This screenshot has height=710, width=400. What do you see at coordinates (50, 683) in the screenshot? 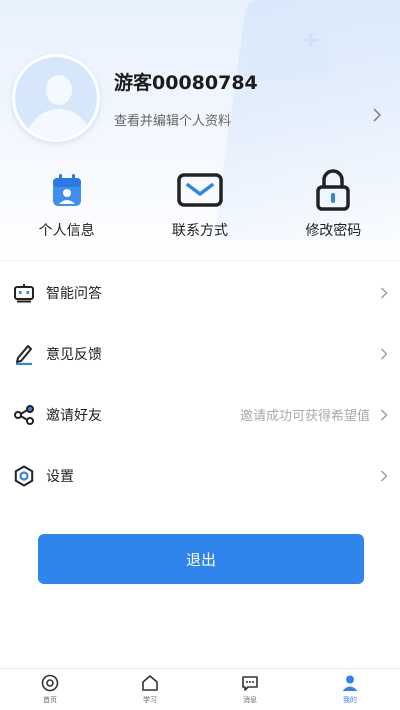
I see `target-icon` at bounding box center [50, 683].